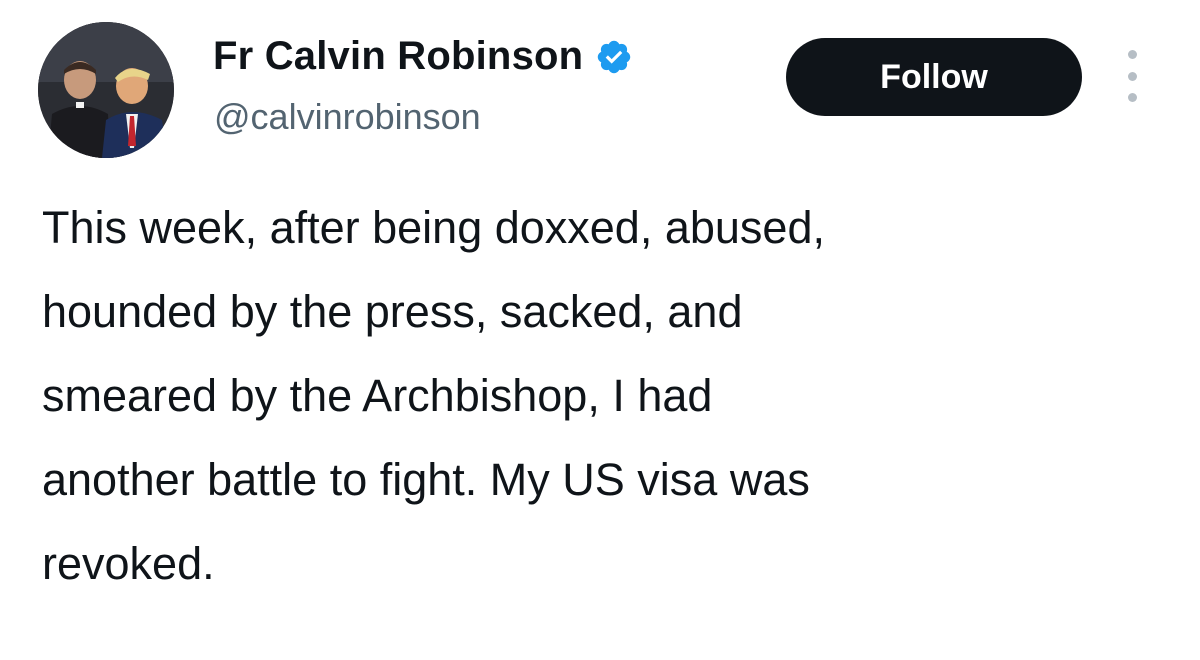 The width and height of the screenshot is (1200, 660). What do you see at coordinates (128, 563) in the screenshot?
I see `tweet-text-line: revoked.` at bounding box center [128, 563].